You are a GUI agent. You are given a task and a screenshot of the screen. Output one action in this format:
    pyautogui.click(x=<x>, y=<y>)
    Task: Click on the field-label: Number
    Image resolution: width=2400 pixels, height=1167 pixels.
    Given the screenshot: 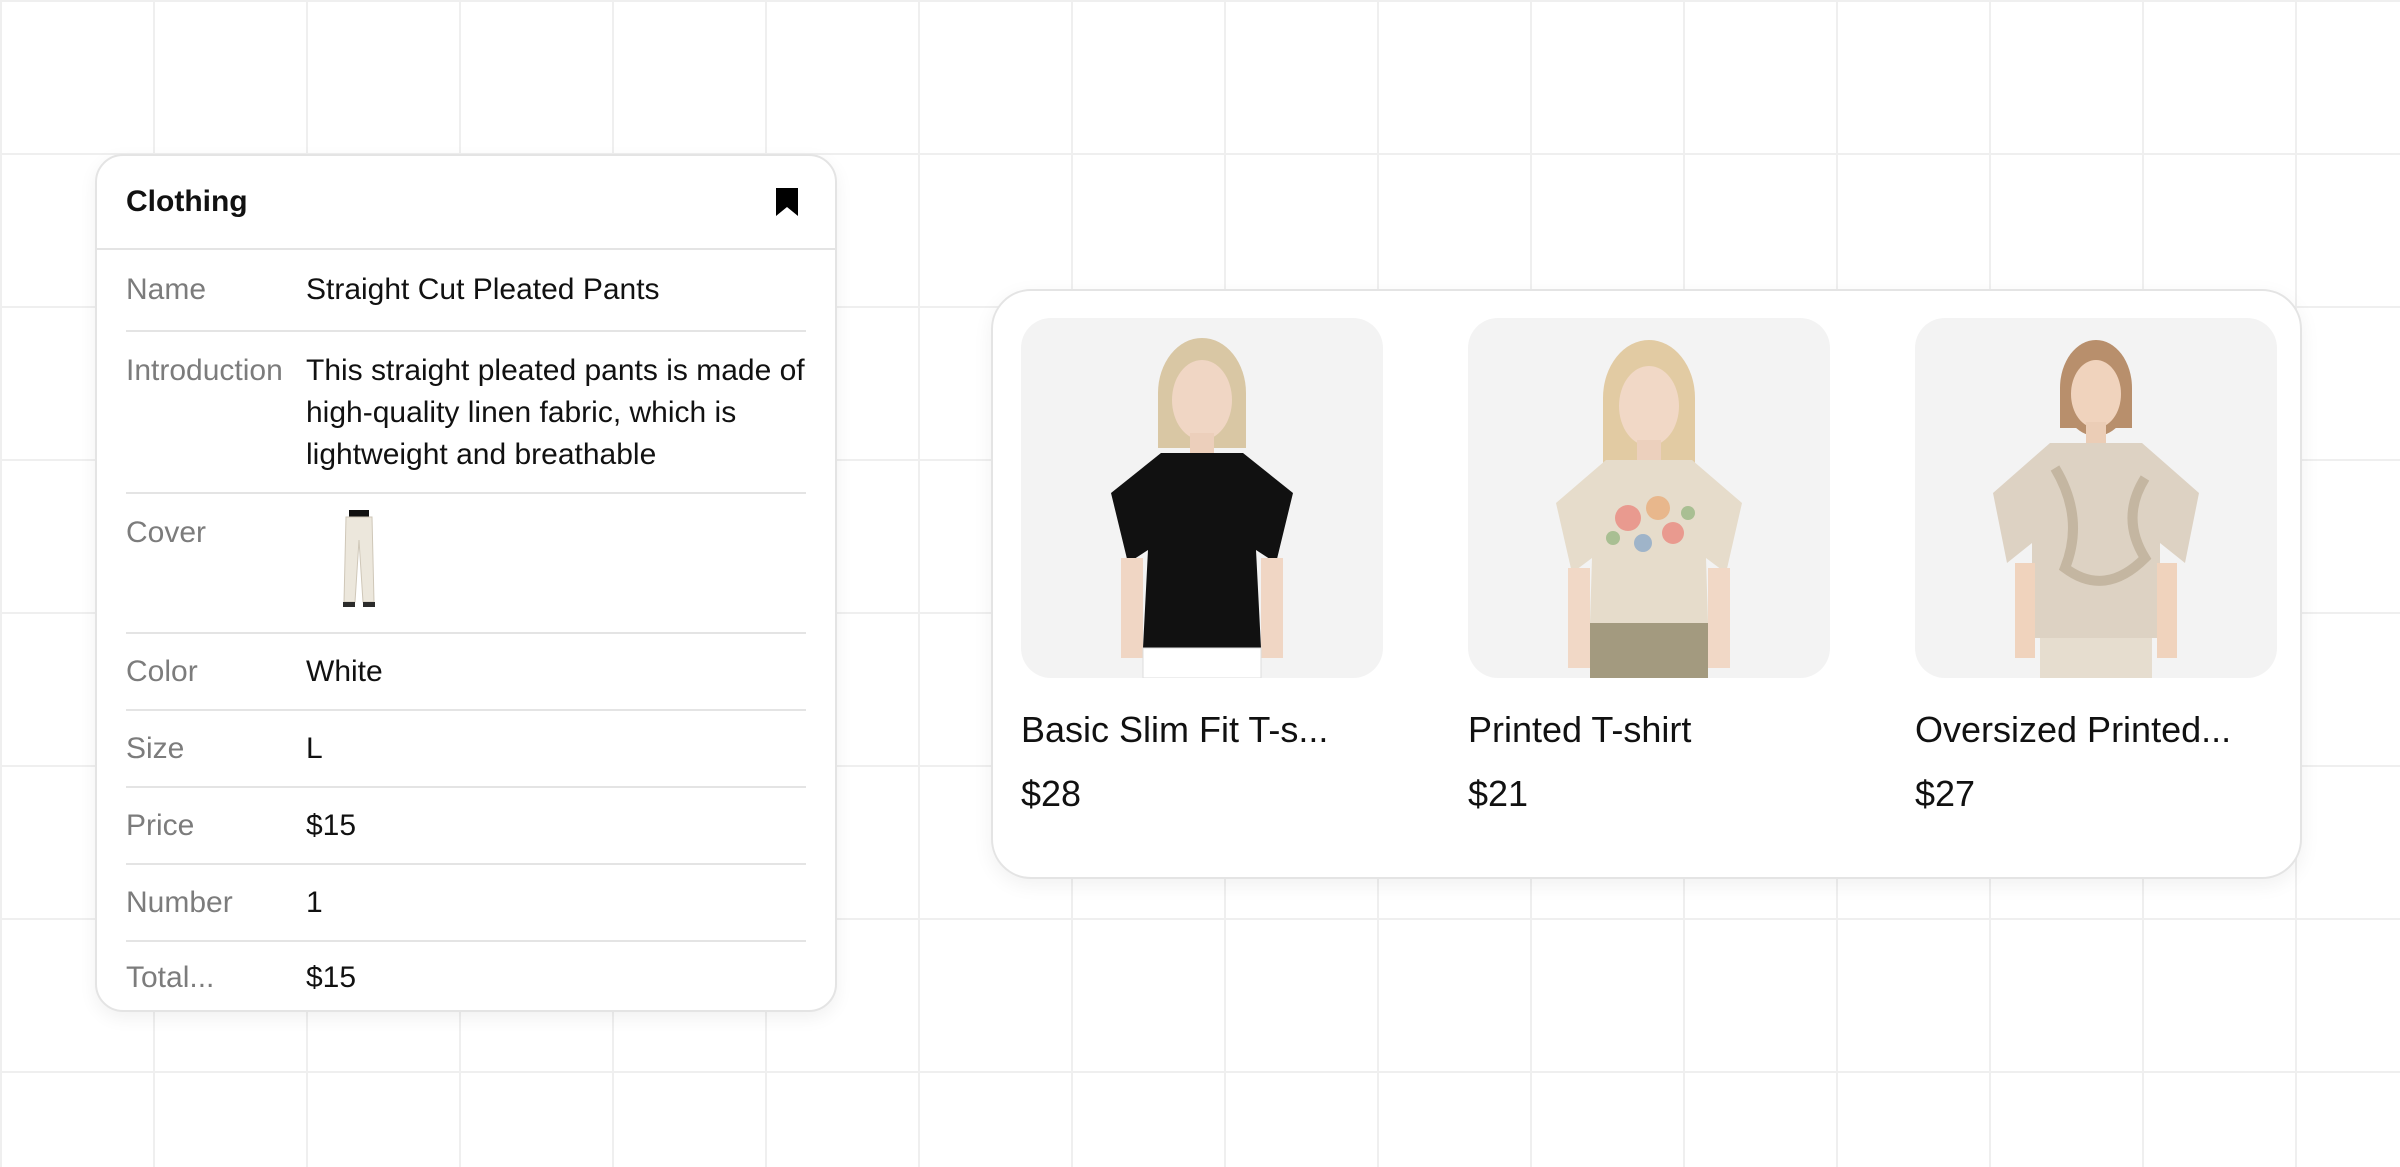 What is the action you would take?
    pyautogui.click(x=179, y=902)
    